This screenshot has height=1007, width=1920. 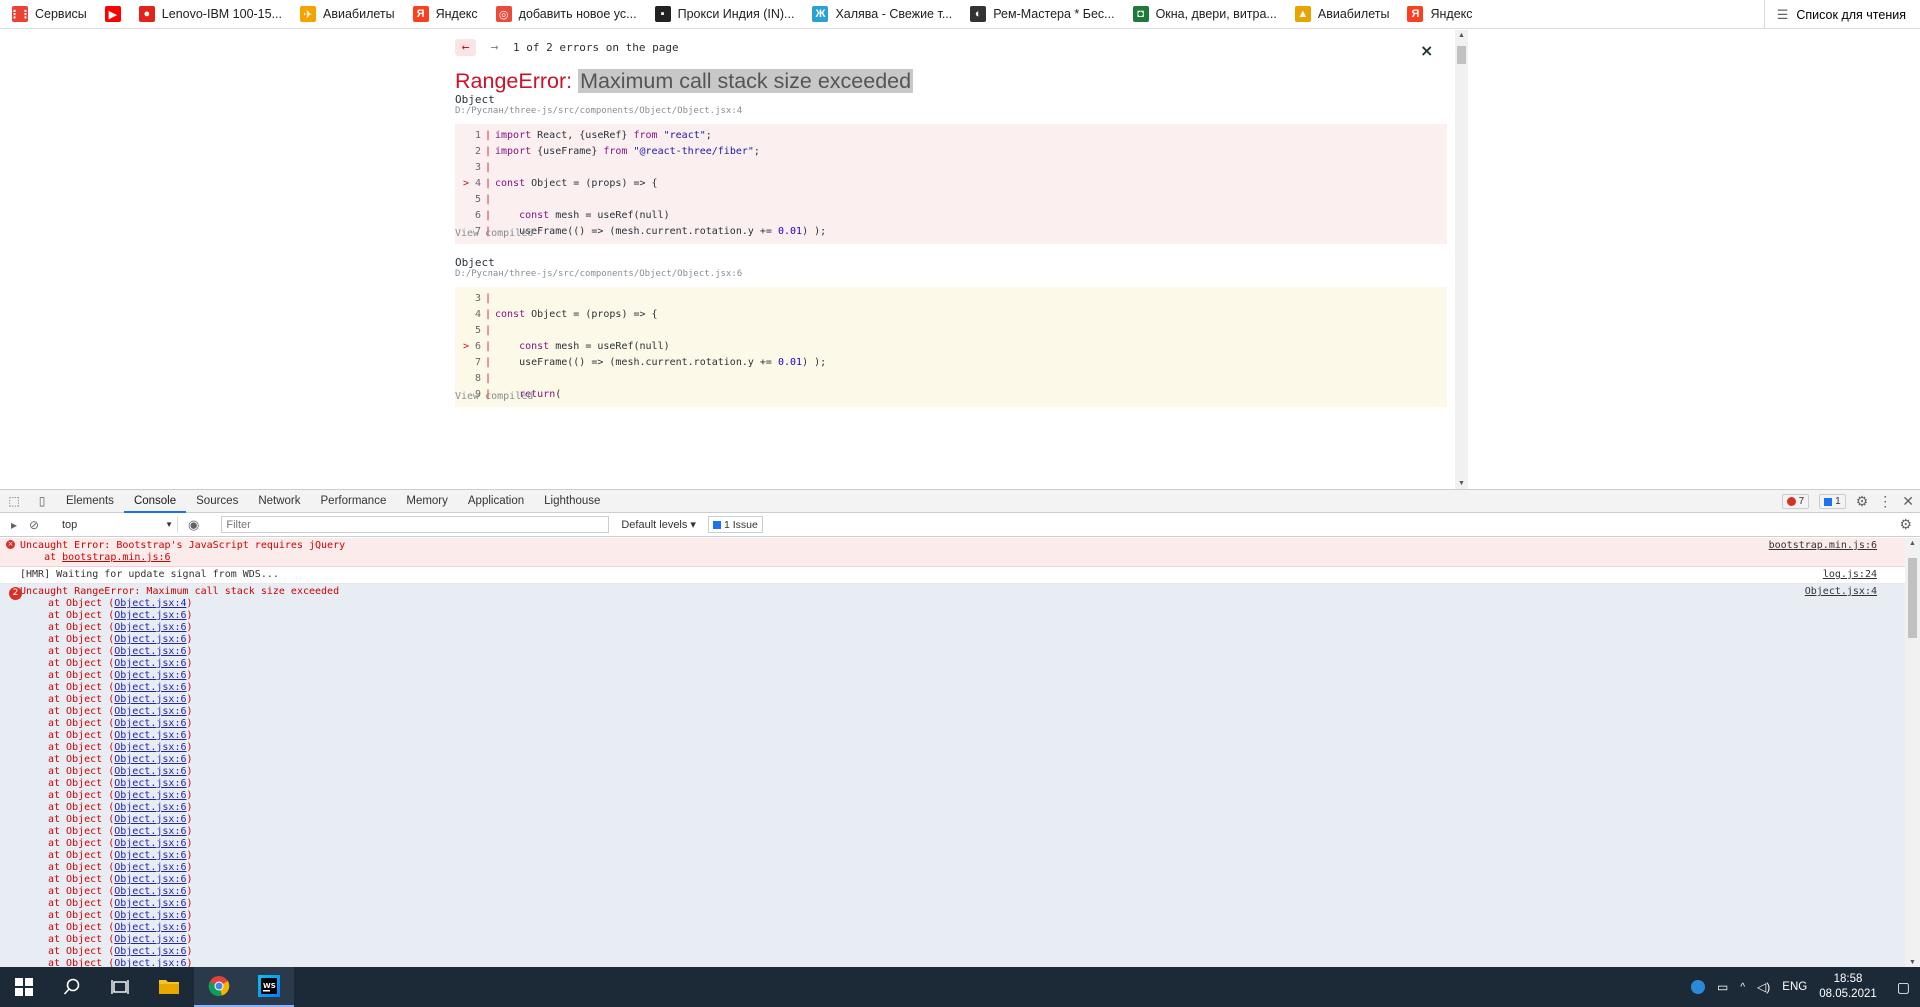 I want to click on taskbar-chrome, so click(x=219, y=987).